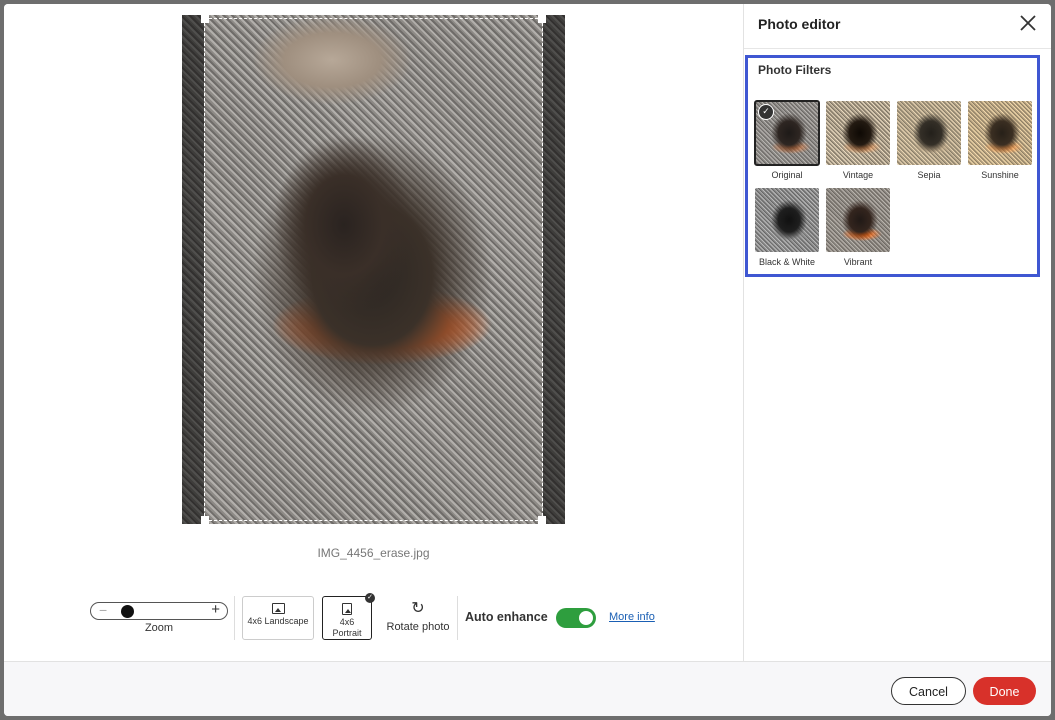  What do you see at coordinates (215, 609) in the screenshot?
I see `zoom-plus-icon: +` at bounding box center [215, 609].